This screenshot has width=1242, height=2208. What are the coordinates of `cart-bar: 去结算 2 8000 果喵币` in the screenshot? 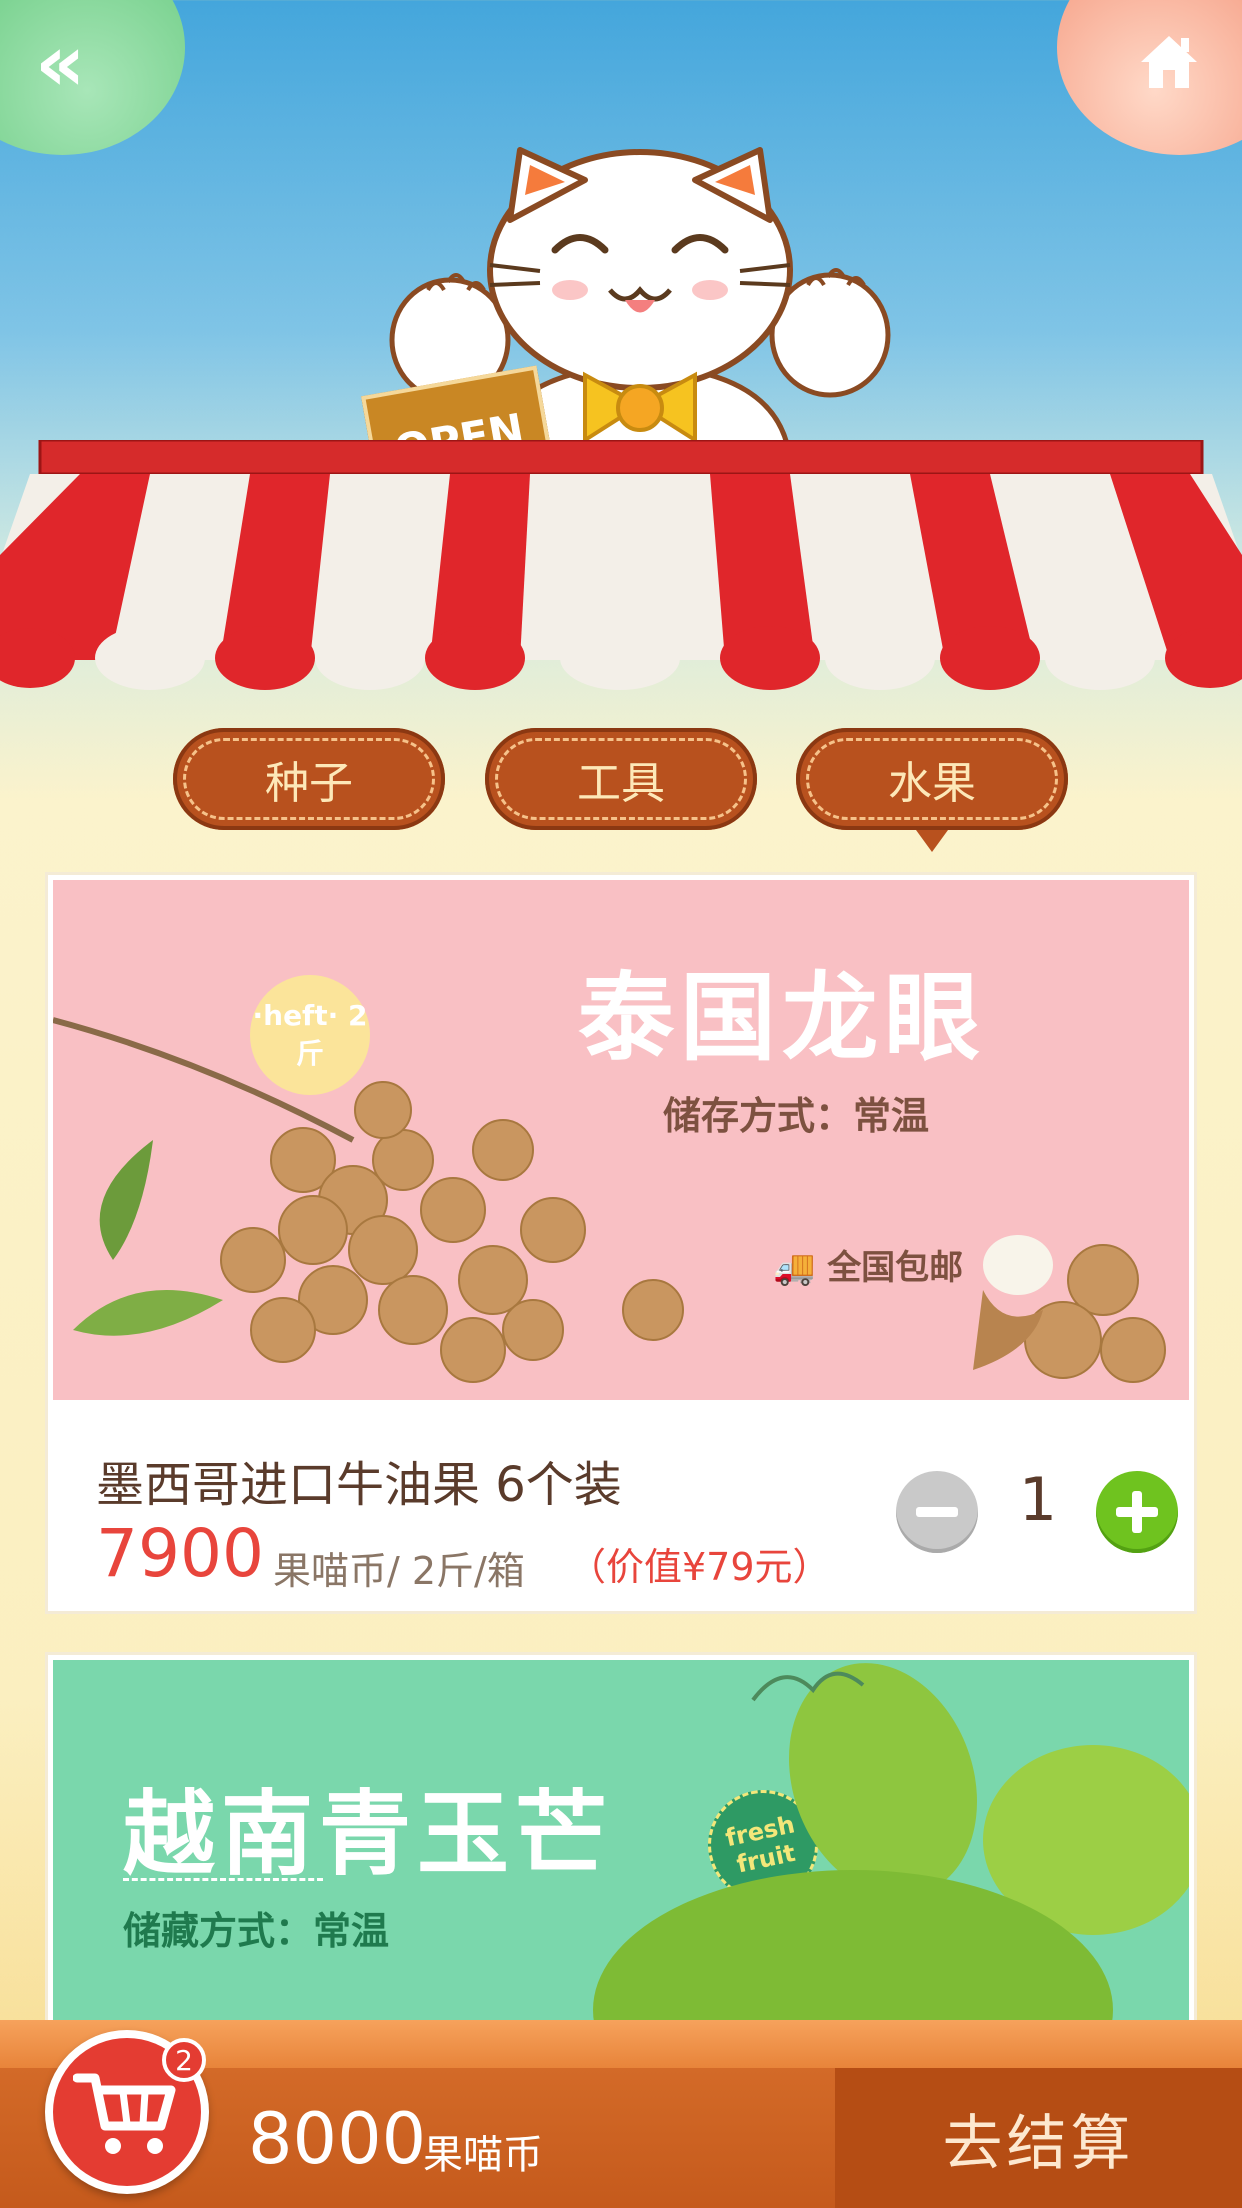 It's located at (621, 2114).